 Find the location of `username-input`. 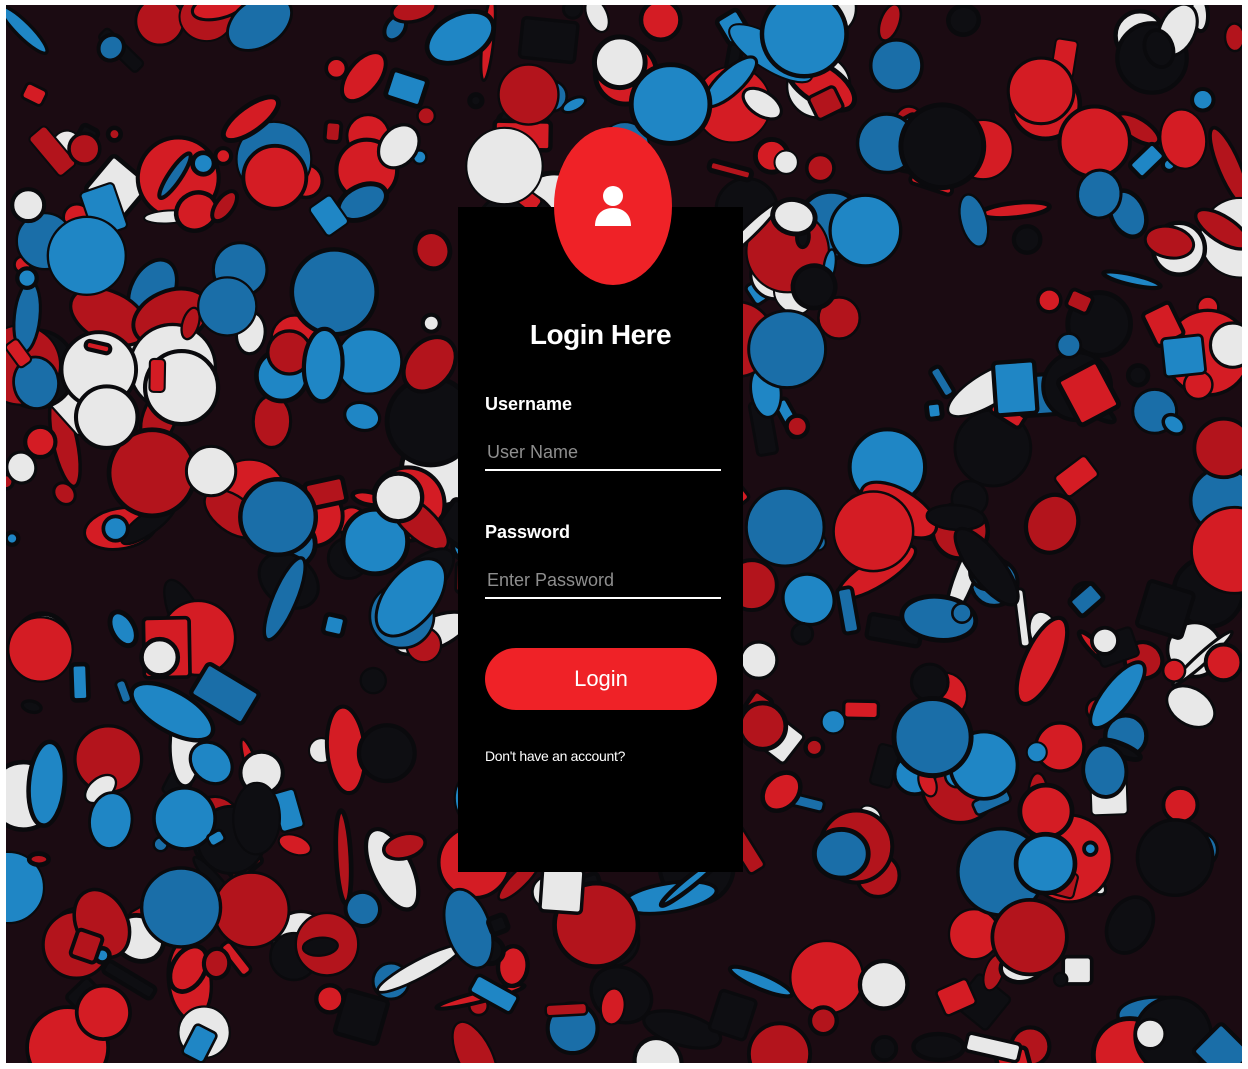

username-input is located at coordinates (603, 453).